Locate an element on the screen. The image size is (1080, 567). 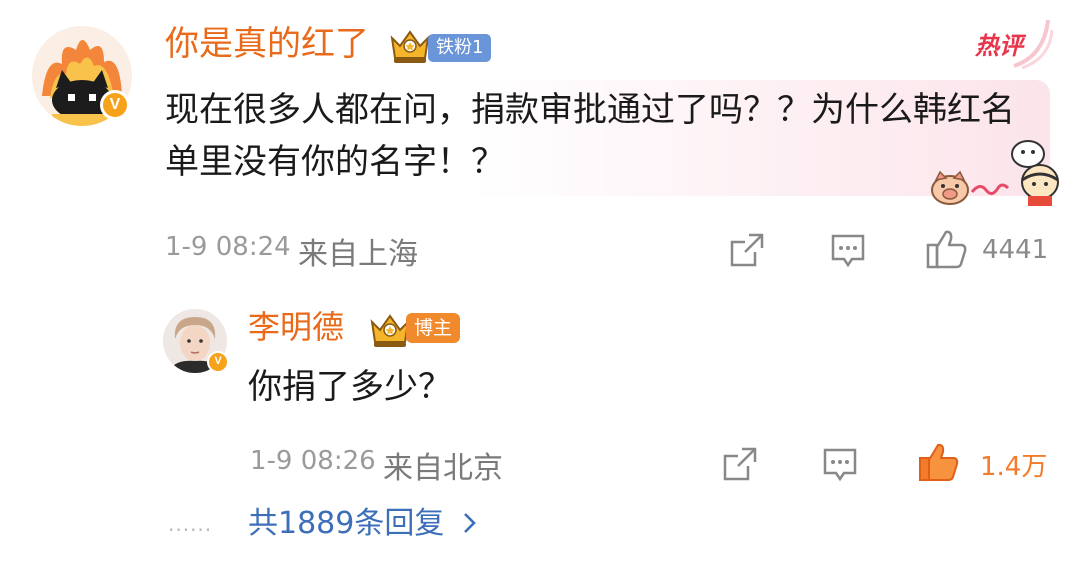
avatar: V is located at coordinates (82, 76).